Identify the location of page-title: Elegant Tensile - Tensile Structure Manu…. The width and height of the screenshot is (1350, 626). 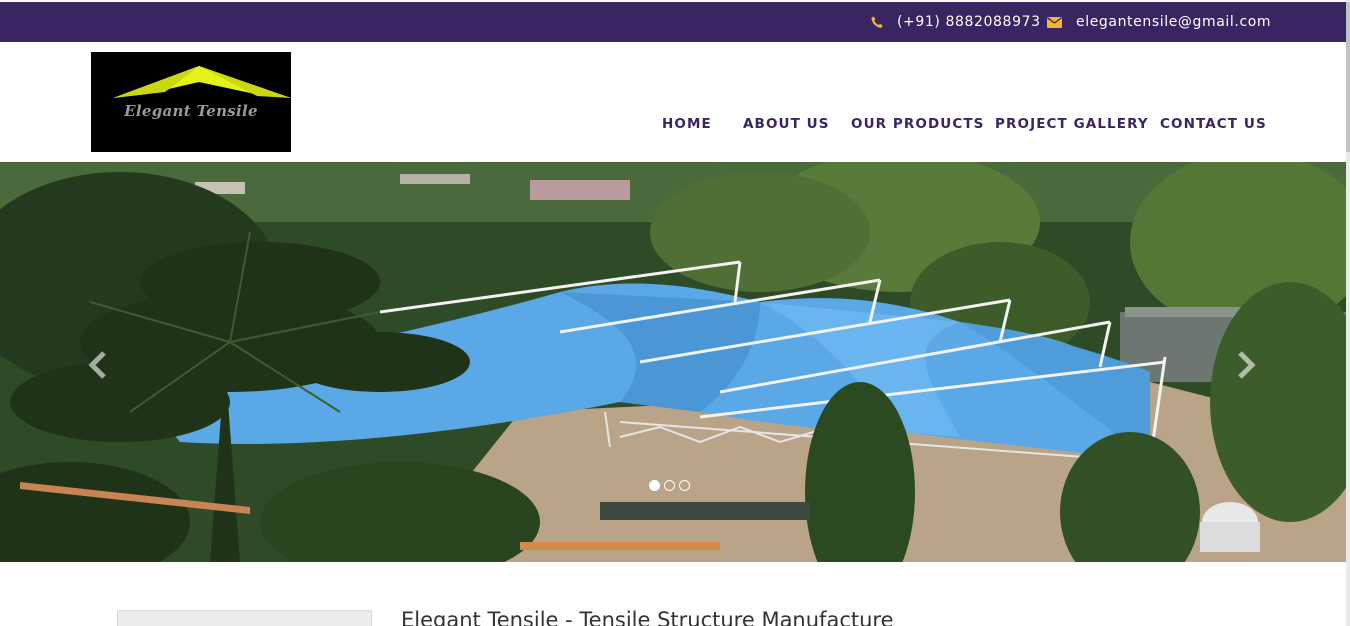
(647, 617).